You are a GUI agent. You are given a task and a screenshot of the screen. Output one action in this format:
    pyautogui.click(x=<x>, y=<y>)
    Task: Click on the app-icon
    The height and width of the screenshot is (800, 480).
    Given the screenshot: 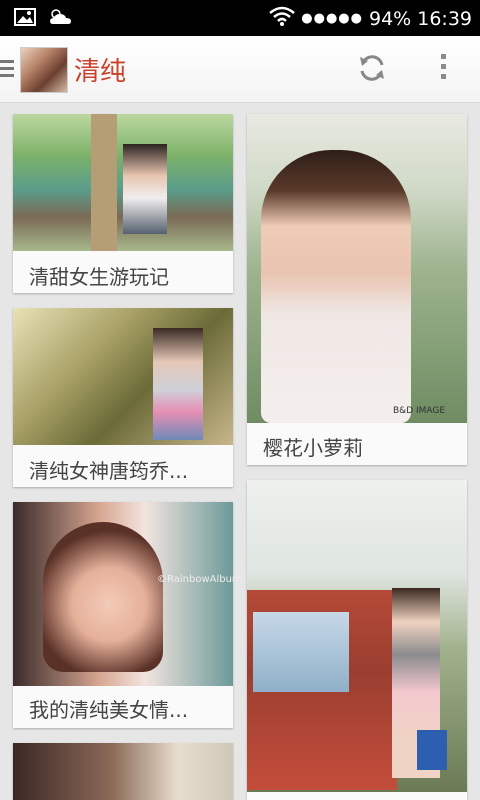 What is the action you would take?
    pyautogui.click(x=44, y=70)
    